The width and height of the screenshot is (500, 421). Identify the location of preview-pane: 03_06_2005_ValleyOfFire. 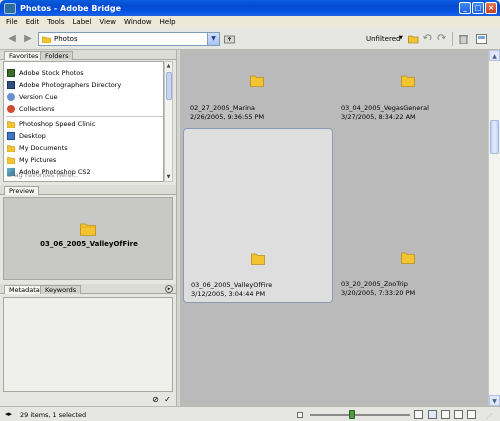
(88, 238).